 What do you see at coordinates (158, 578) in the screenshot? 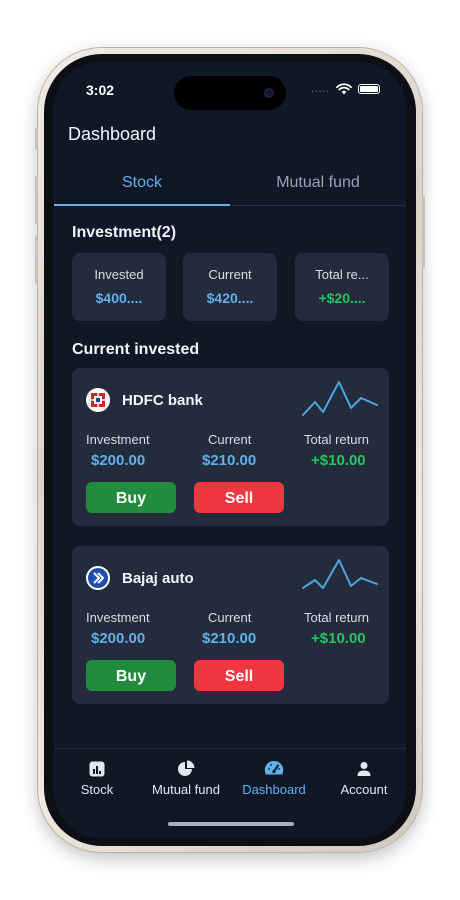
I see `stock-name: Bajaj auto` at bounding box center [158, 578].